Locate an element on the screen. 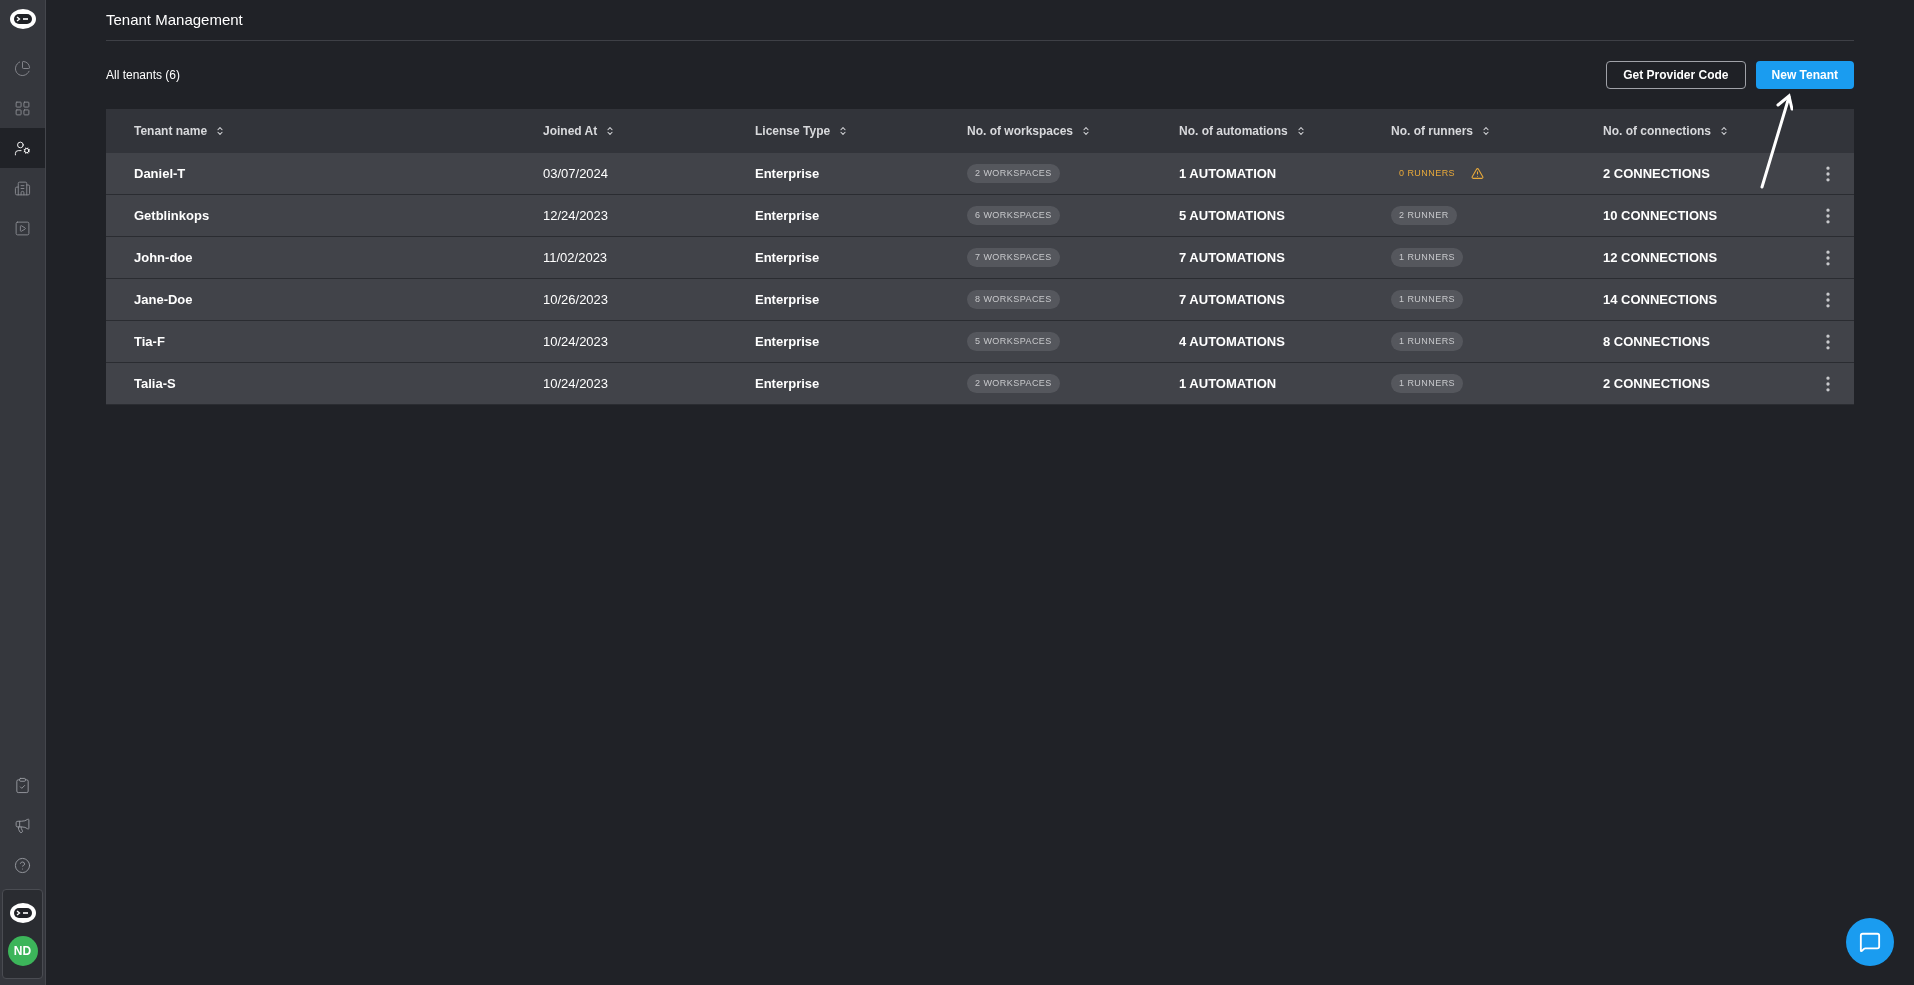 The height and width of the screenshot is (985, 1914). chat-icon is located at coordinates (1870, 942).